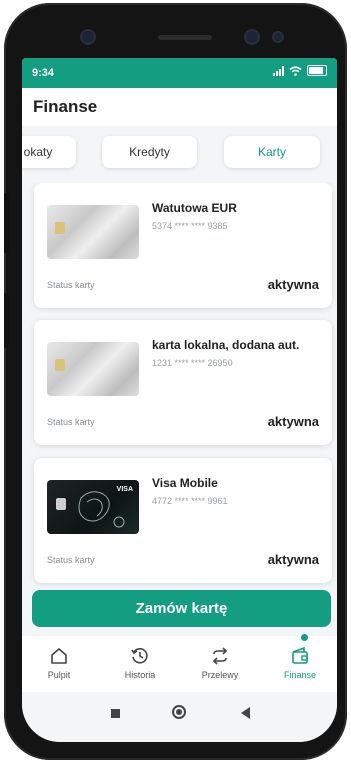 The height and width of the screenshot is (763, 351). I want to click on home-icon, so click(59, 656).